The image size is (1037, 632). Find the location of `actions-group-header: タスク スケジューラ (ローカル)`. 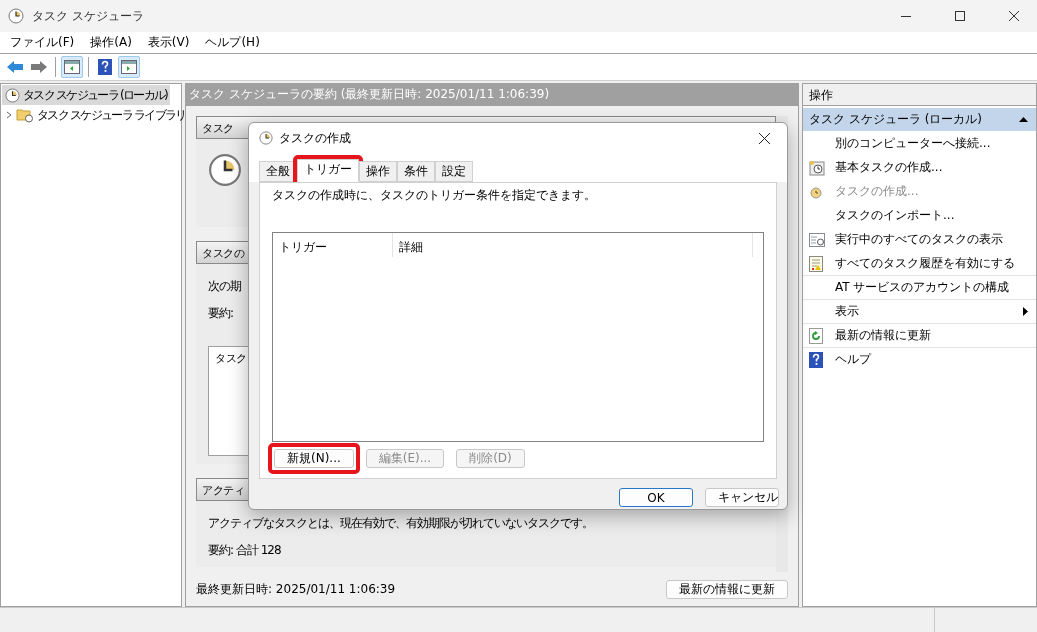

actions-group-header: タスク スケジューラ (ローカル) is located at coordinates (919, 119).